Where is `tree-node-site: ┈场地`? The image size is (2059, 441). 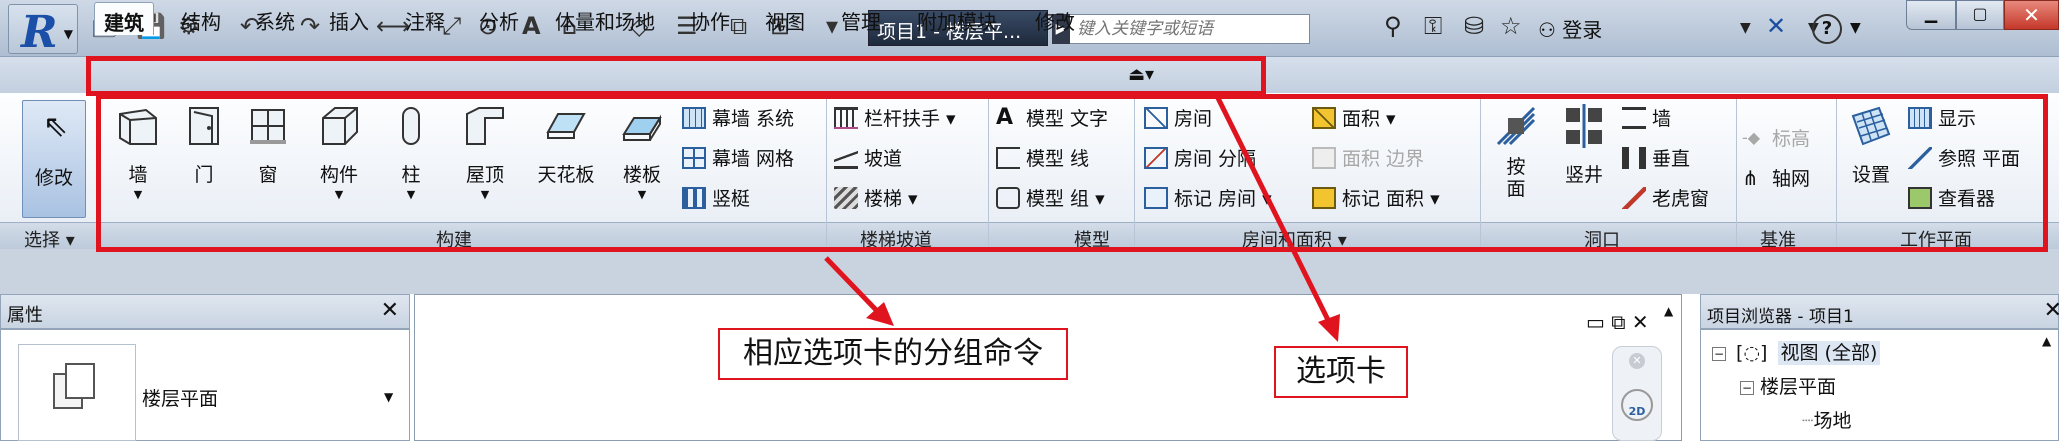 tree-node-site: ┈场地 is located at coordinates (1826, 419).